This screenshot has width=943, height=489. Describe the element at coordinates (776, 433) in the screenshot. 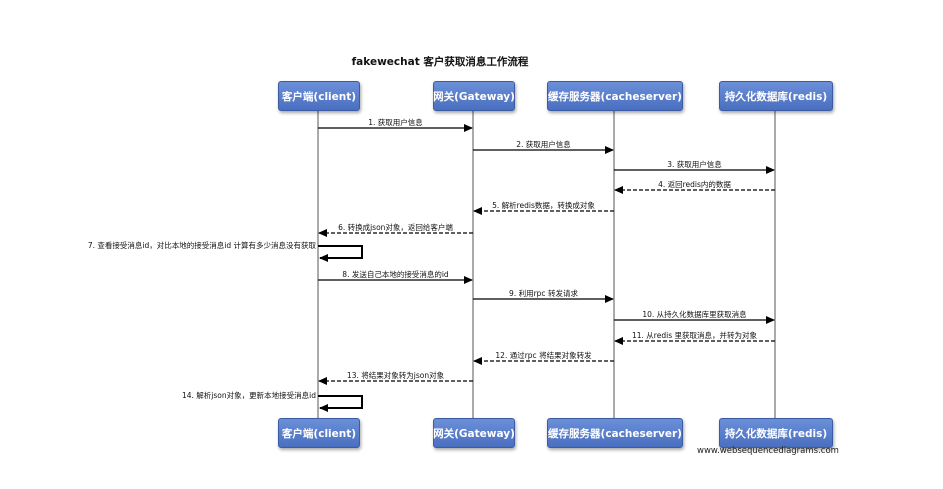

I see `actor-bottom-3: 持久化数据库(redis)` at that location.